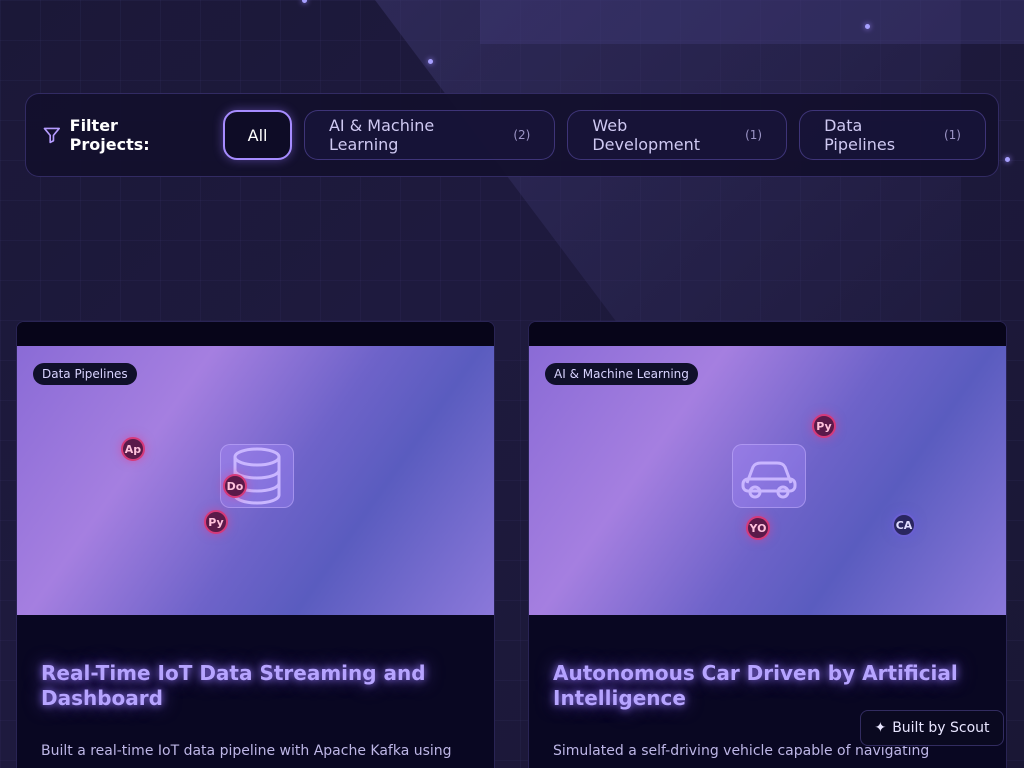  I want to click on filter-chip-web-dev: Web Development (1), so click(677, 135).